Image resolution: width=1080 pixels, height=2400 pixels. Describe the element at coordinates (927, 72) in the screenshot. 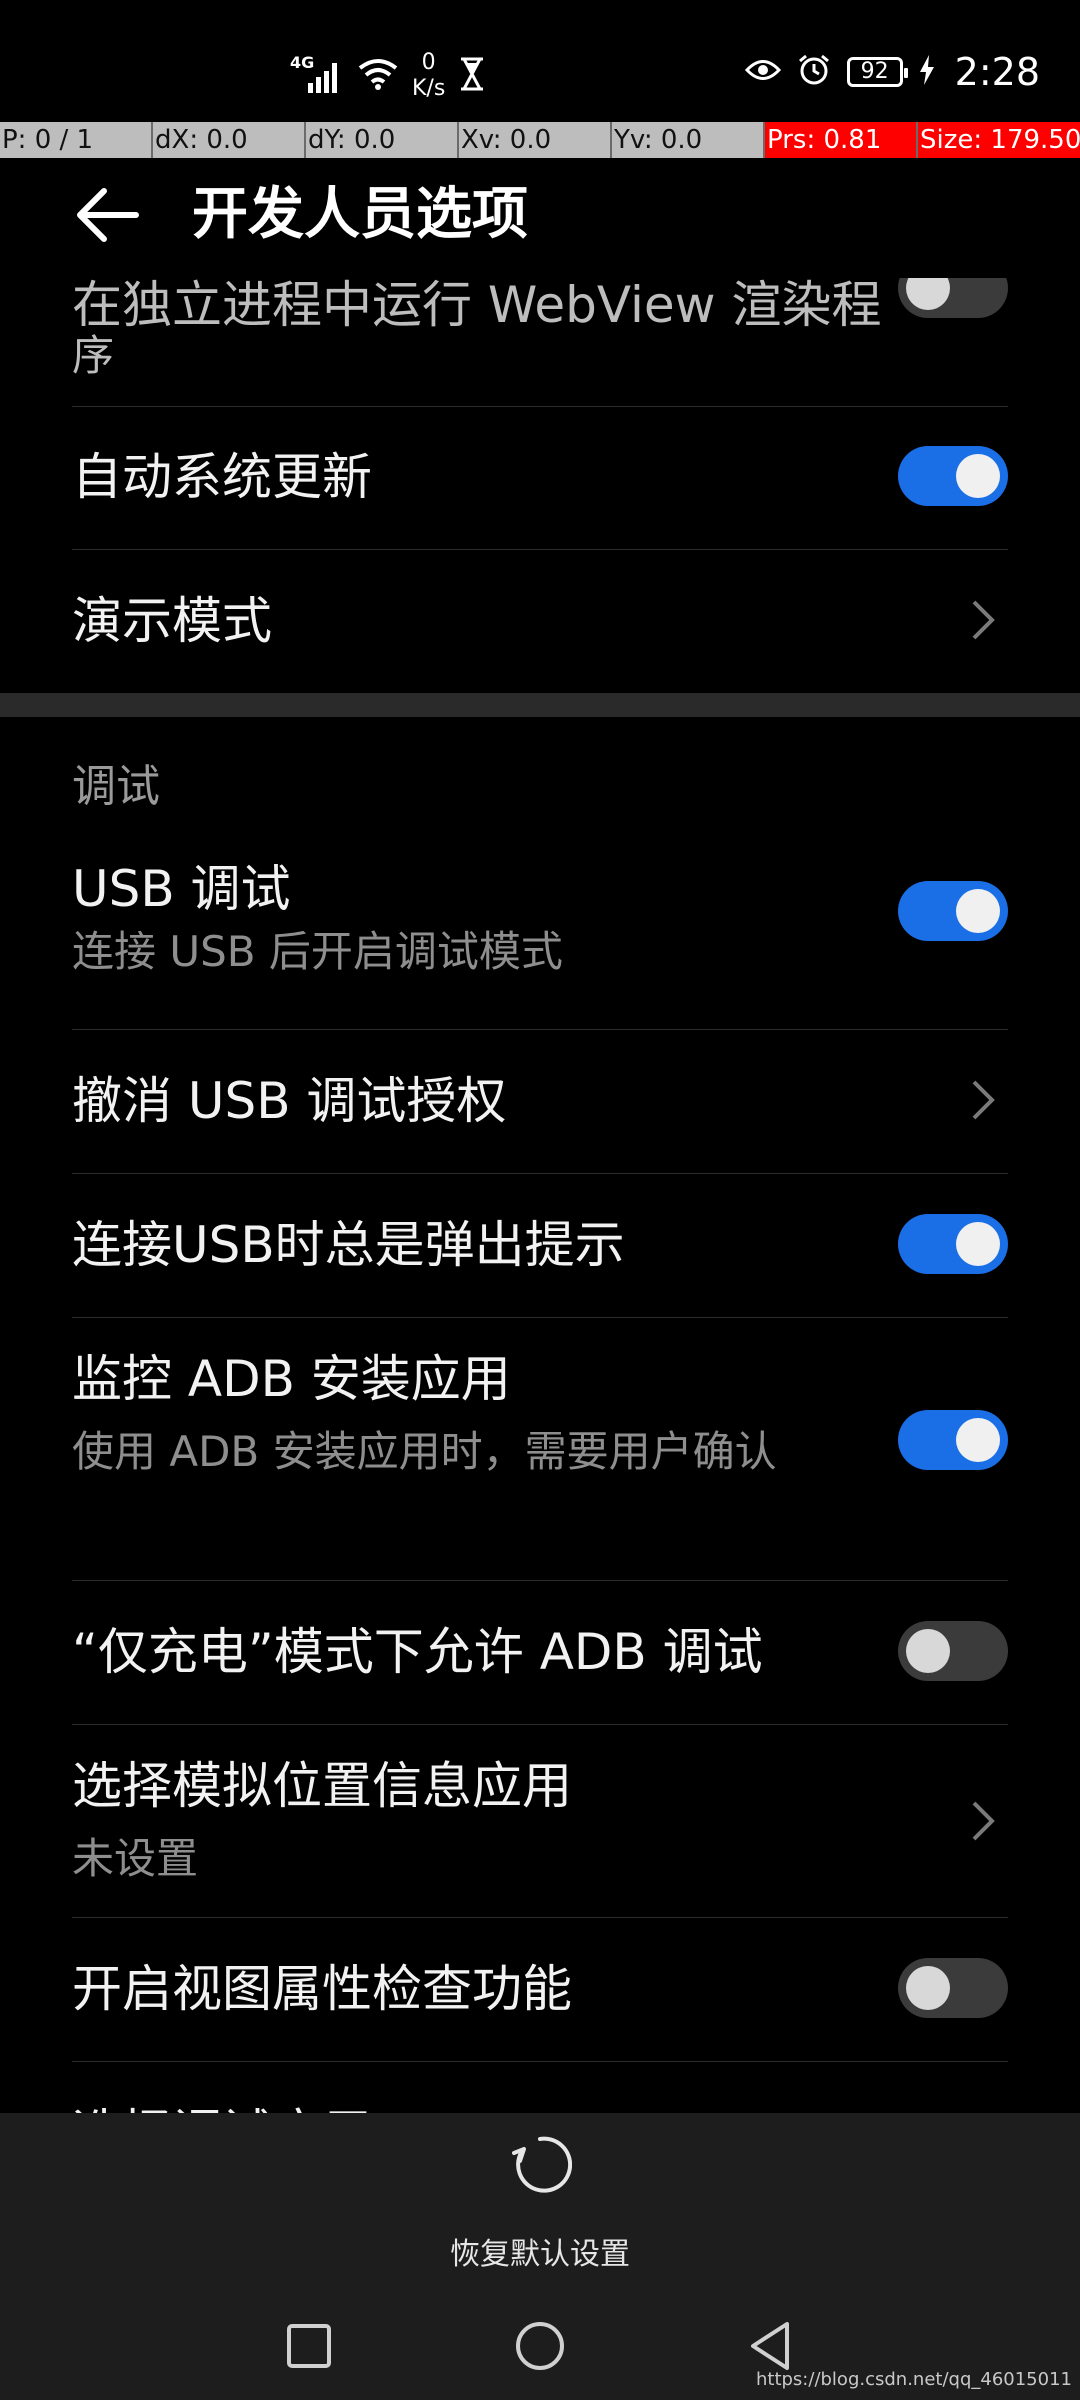

I see `charging-icon` at that location.